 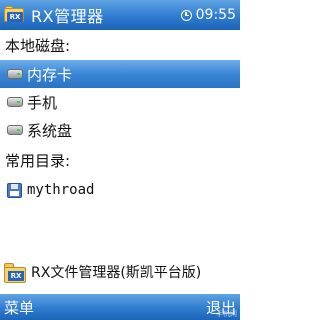 What do you see at coordinates (16, 276) in the screenshot?
I see `app-info-icon-label: RX` at bounding box center [16, 276].